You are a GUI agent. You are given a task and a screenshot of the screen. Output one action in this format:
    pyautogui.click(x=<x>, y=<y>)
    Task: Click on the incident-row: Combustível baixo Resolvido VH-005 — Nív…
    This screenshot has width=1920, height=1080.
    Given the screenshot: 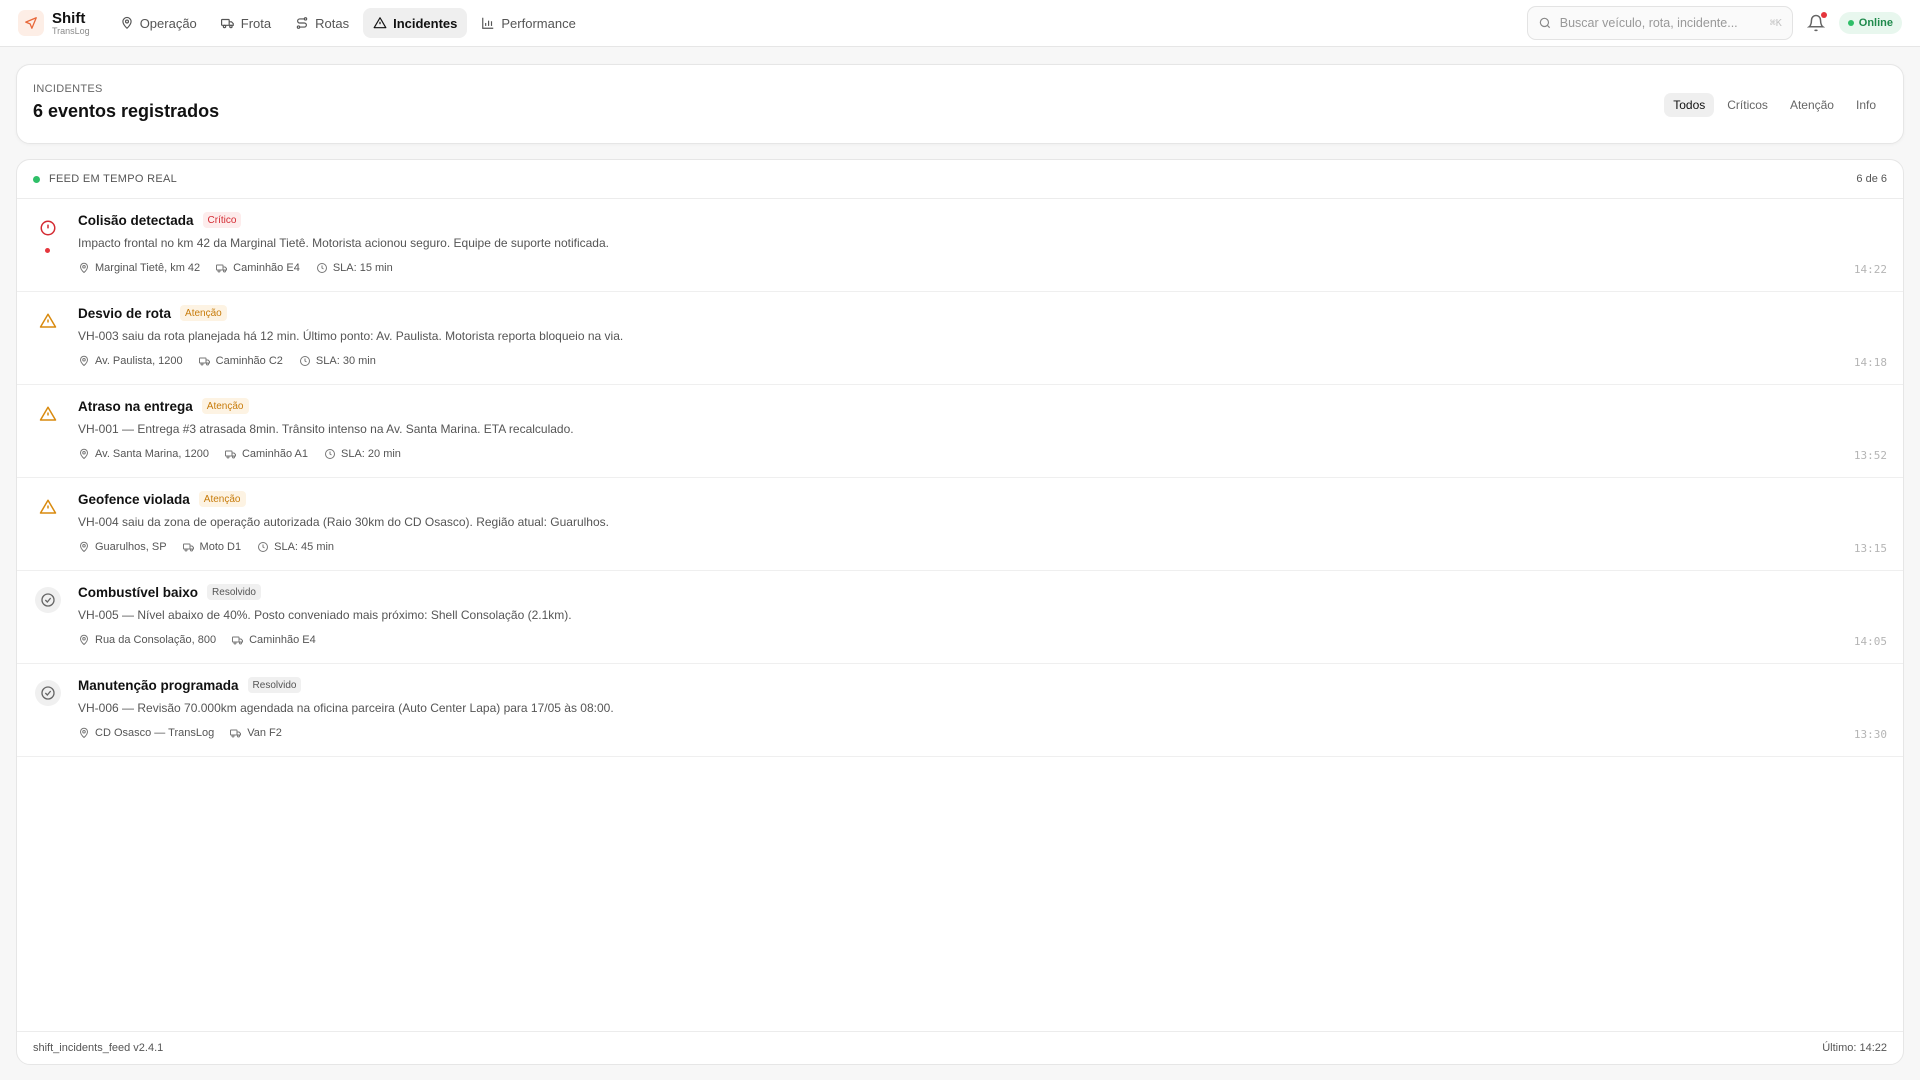 What is the action you would take?
    pyautogui.click(x=960, y=617)
    